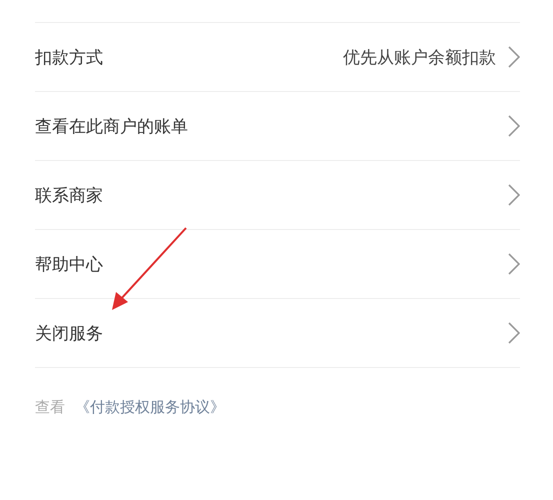 This screenshot has height=500, width=553. What do you see at coordinates (69, 195) in the screenshot?
I see `row-label: 联系商家` at bounding box center [69, 195].